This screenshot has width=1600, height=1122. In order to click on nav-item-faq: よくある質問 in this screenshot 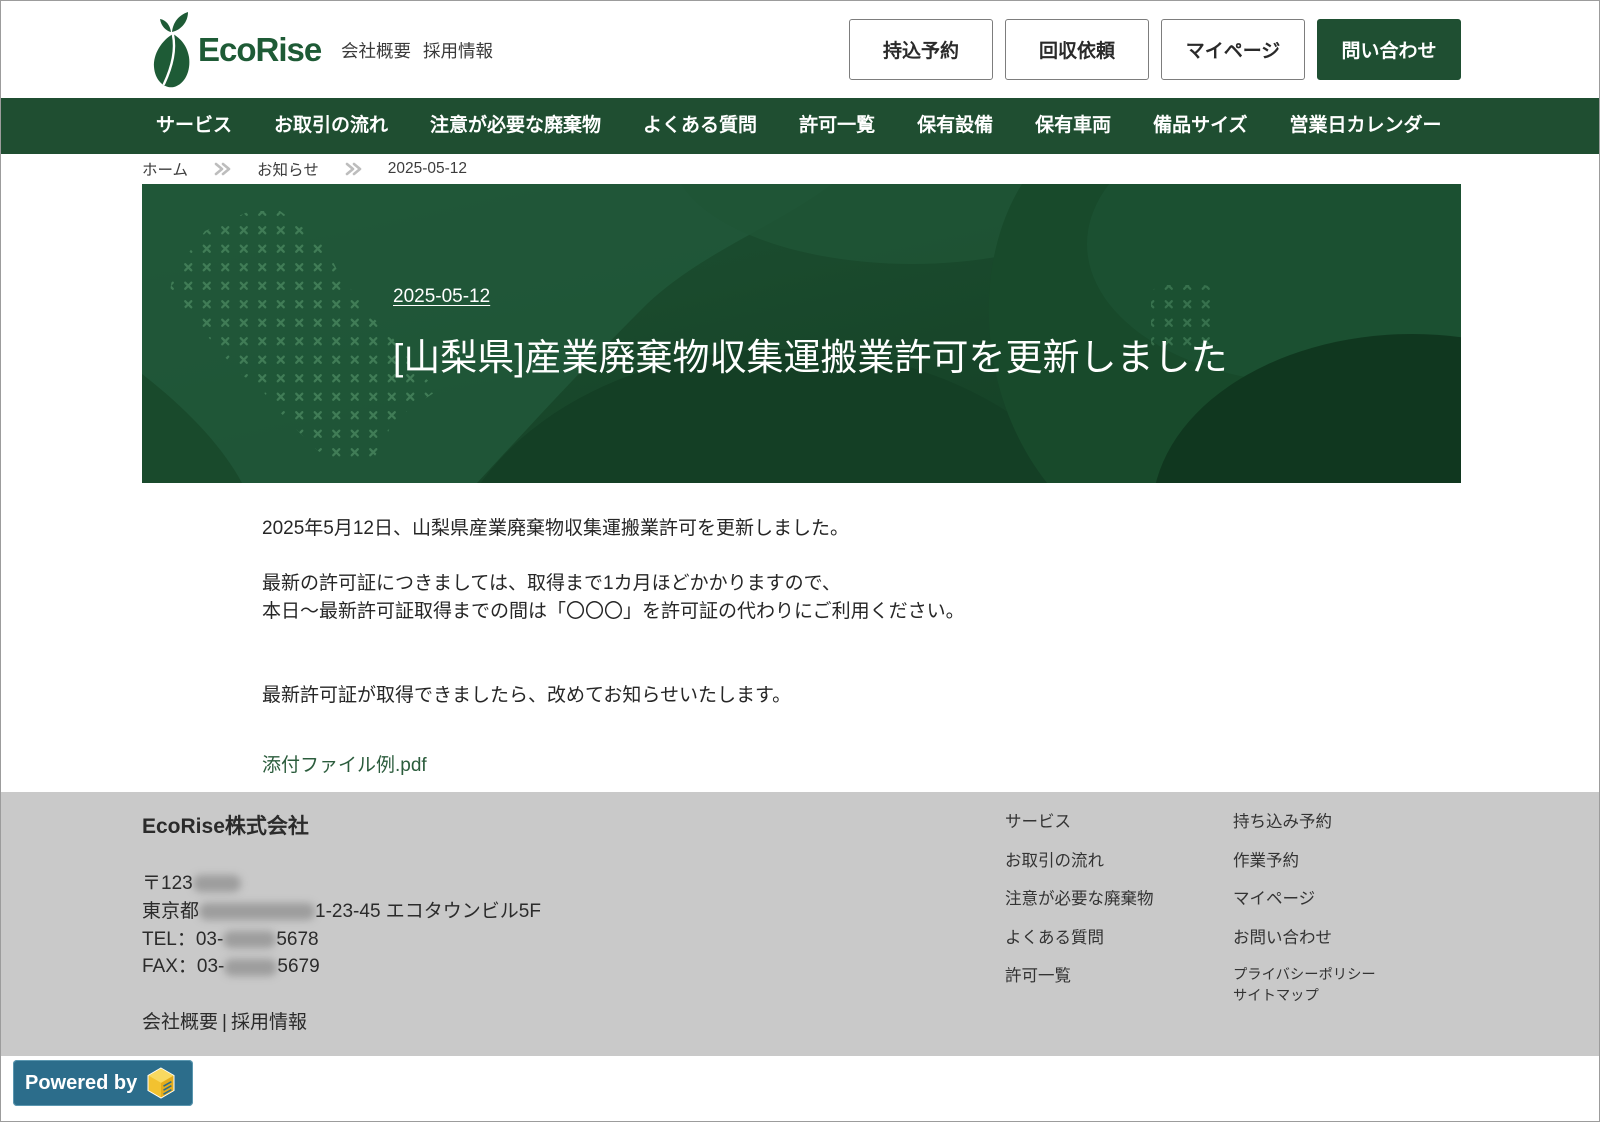, I will do `click(700, 125)`.